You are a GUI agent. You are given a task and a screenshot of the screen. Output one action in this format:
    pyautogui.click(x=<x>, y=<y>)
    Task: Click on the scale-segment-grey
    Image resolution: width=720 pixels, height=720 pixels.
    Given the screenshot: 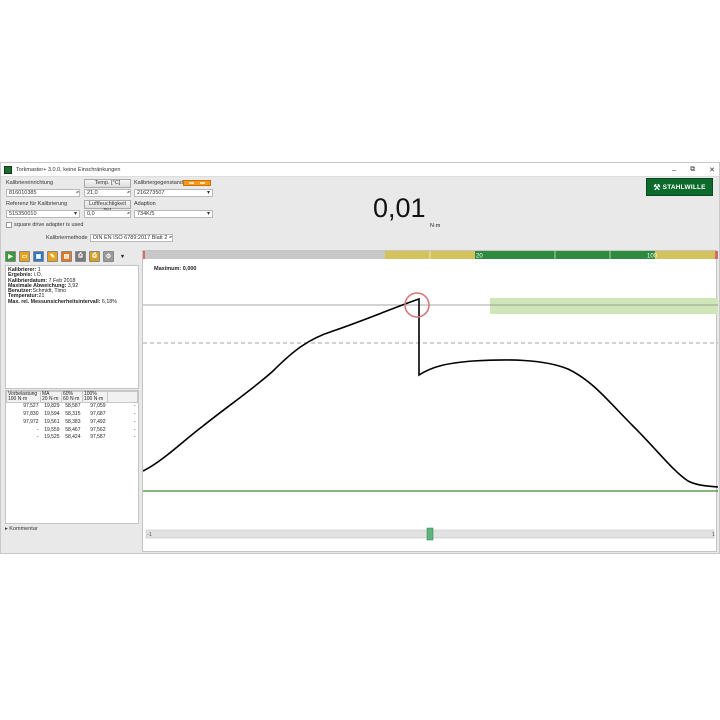 What is the action you would take?
    pyautogui.click(x=264, y=255)
    